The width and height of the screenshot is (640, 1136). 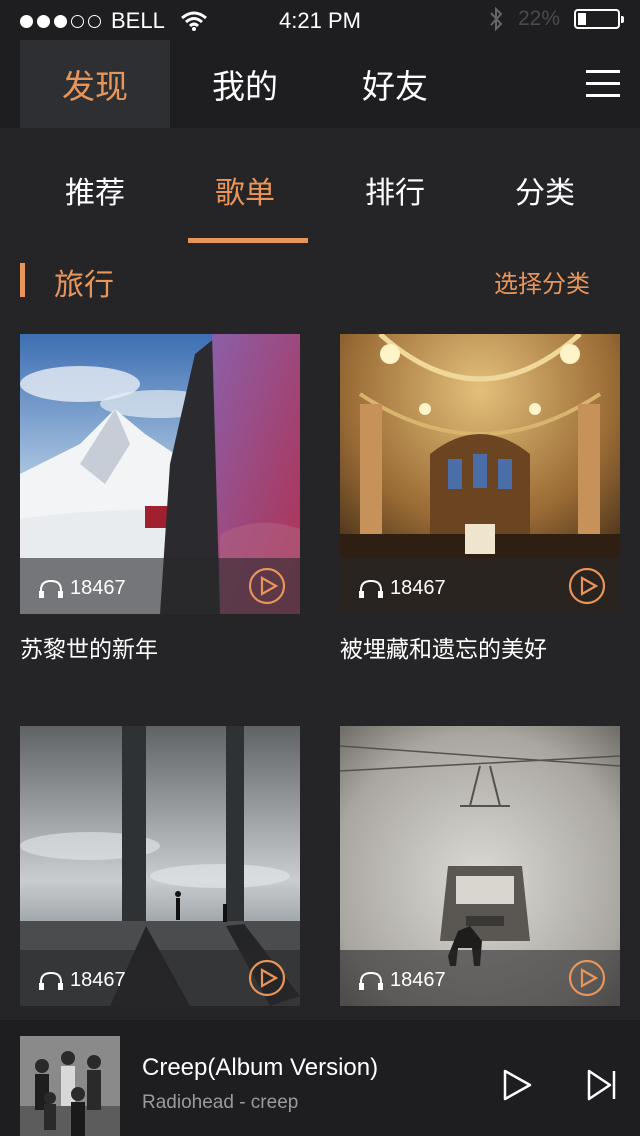 What do you see at coordinates (260, 1067) in the screenshot?
I see `now-playing-title: Creep(Album Version)` at bounding box center [260, 1067].